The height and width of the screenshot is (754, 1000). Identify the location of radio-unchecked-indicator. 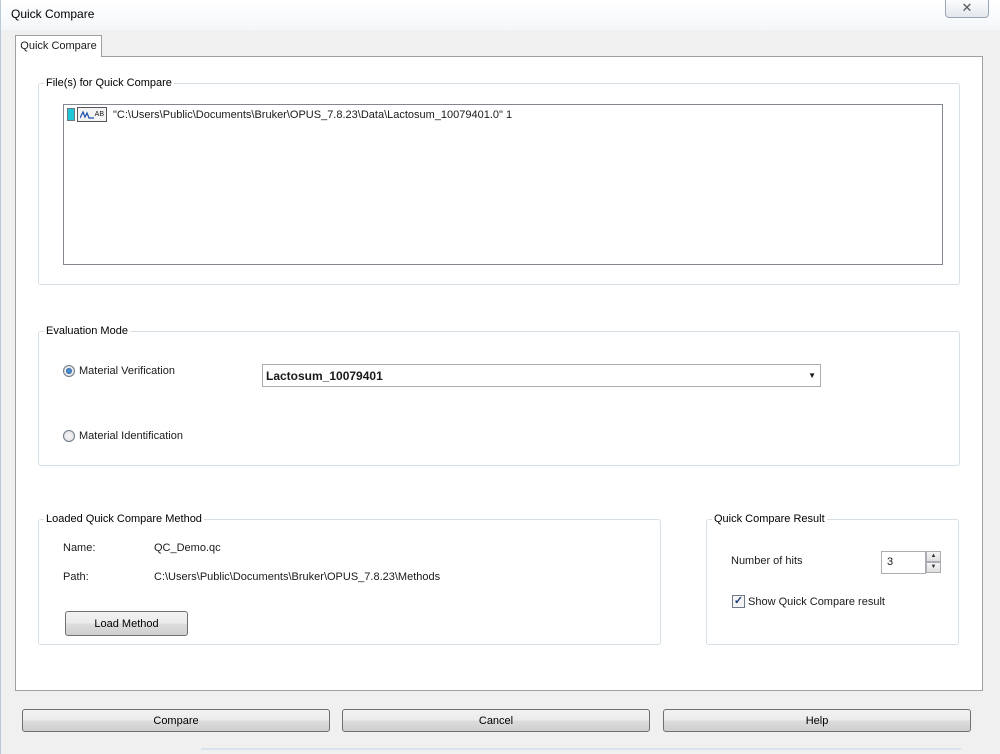
(69, 436).